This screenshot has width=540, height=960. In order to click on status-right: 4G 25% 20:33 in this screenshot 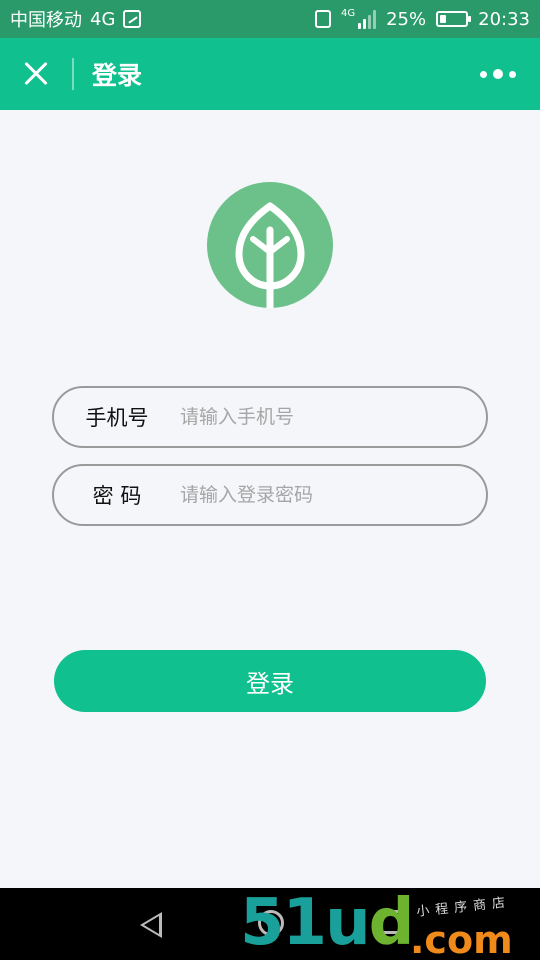, I will do `click(422, 19)`.